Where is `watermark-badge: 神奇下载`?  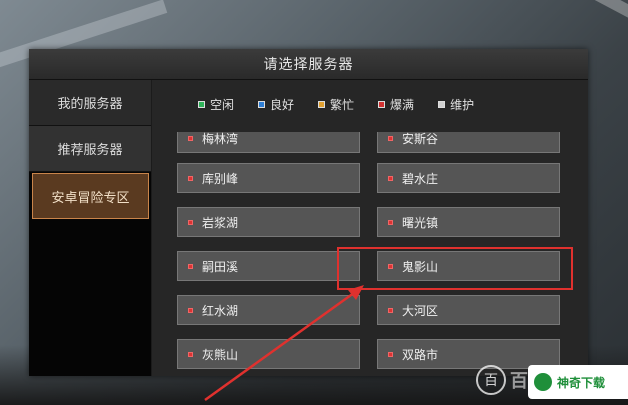
watermark-badge: 神奇下载 is located at coordinates (578, 382).